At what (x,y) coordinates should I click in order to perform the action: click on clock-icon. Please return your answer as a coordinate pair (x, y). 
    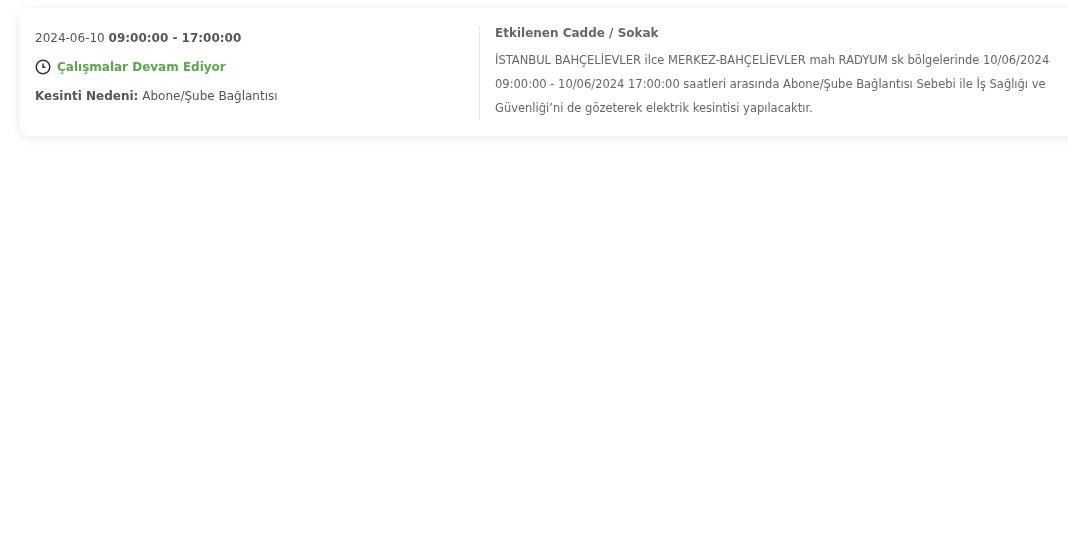
    Looking at the image, I should click on (43, 67).